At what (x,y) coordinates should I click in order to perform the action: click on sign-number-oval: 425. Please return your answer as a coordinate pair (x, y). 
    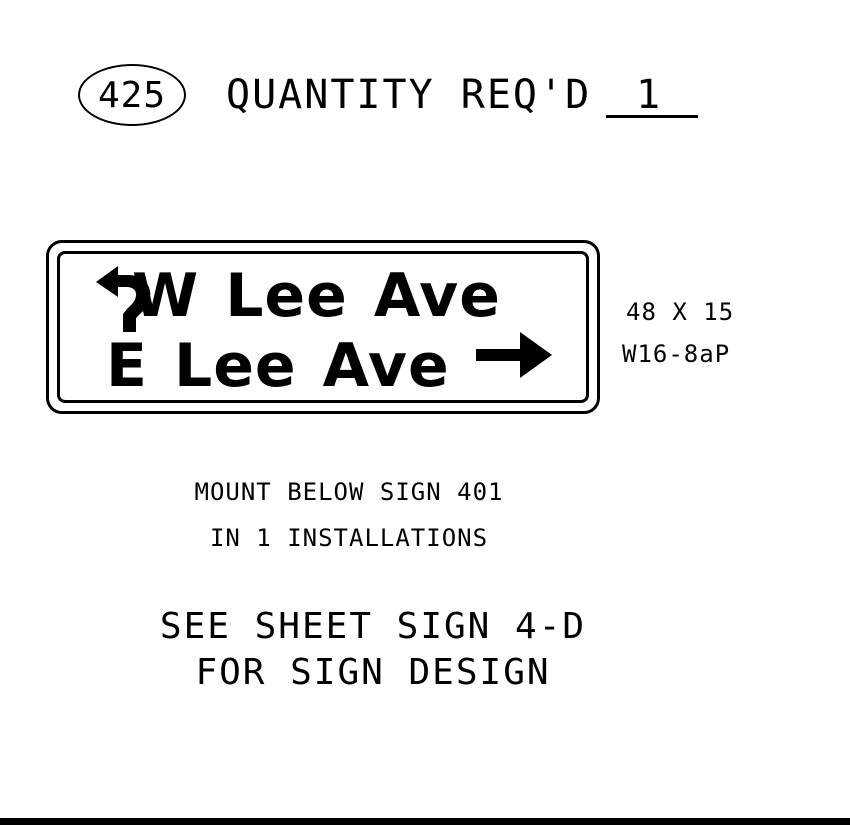
    Looking at the image, I should click on (132, 95).